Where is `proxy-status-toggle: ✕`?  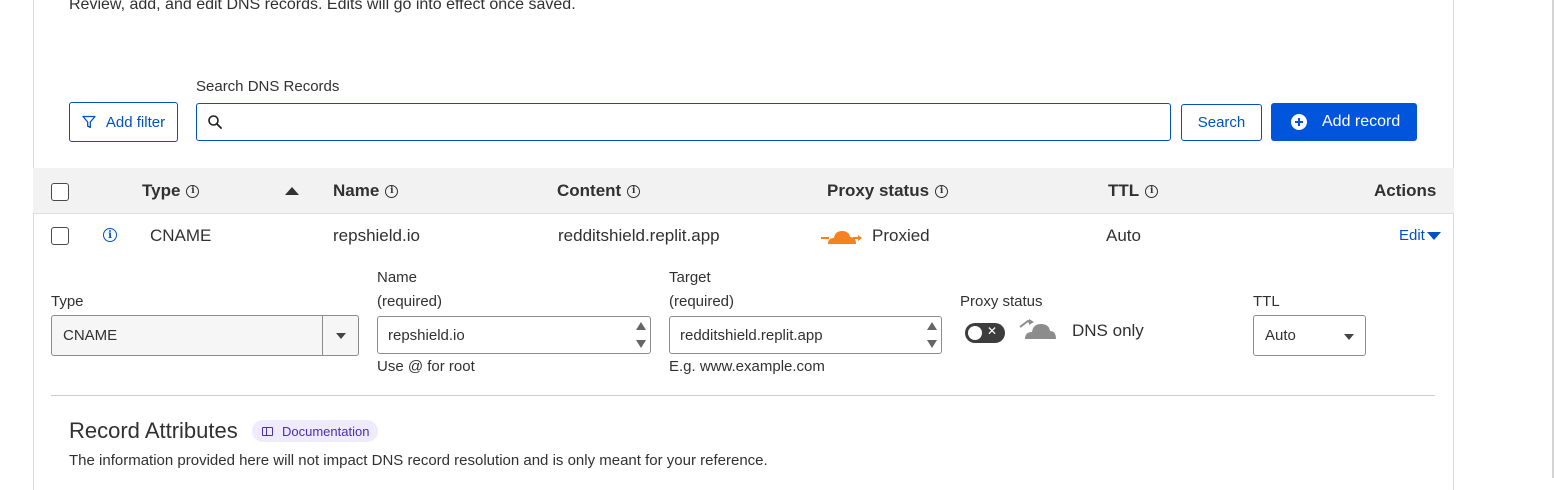
proxy-status-toggle: ✕ is located at coordinates (985, 333).